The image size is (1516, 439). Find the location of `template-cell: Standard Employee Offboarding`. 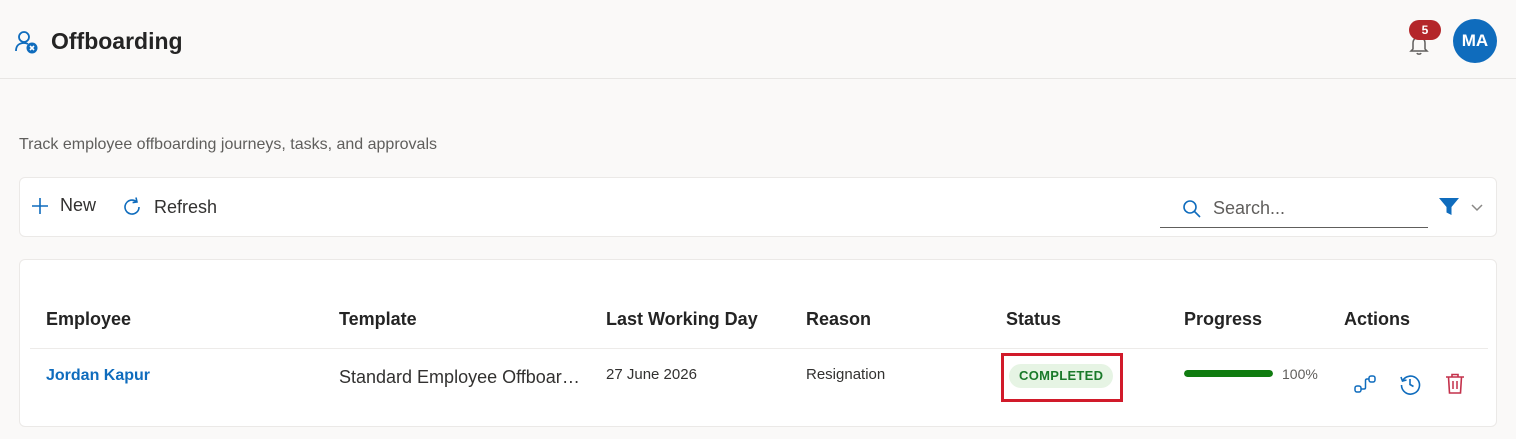

template-cell: Standard Employee Offboarding is located at coordinates (461, 377).